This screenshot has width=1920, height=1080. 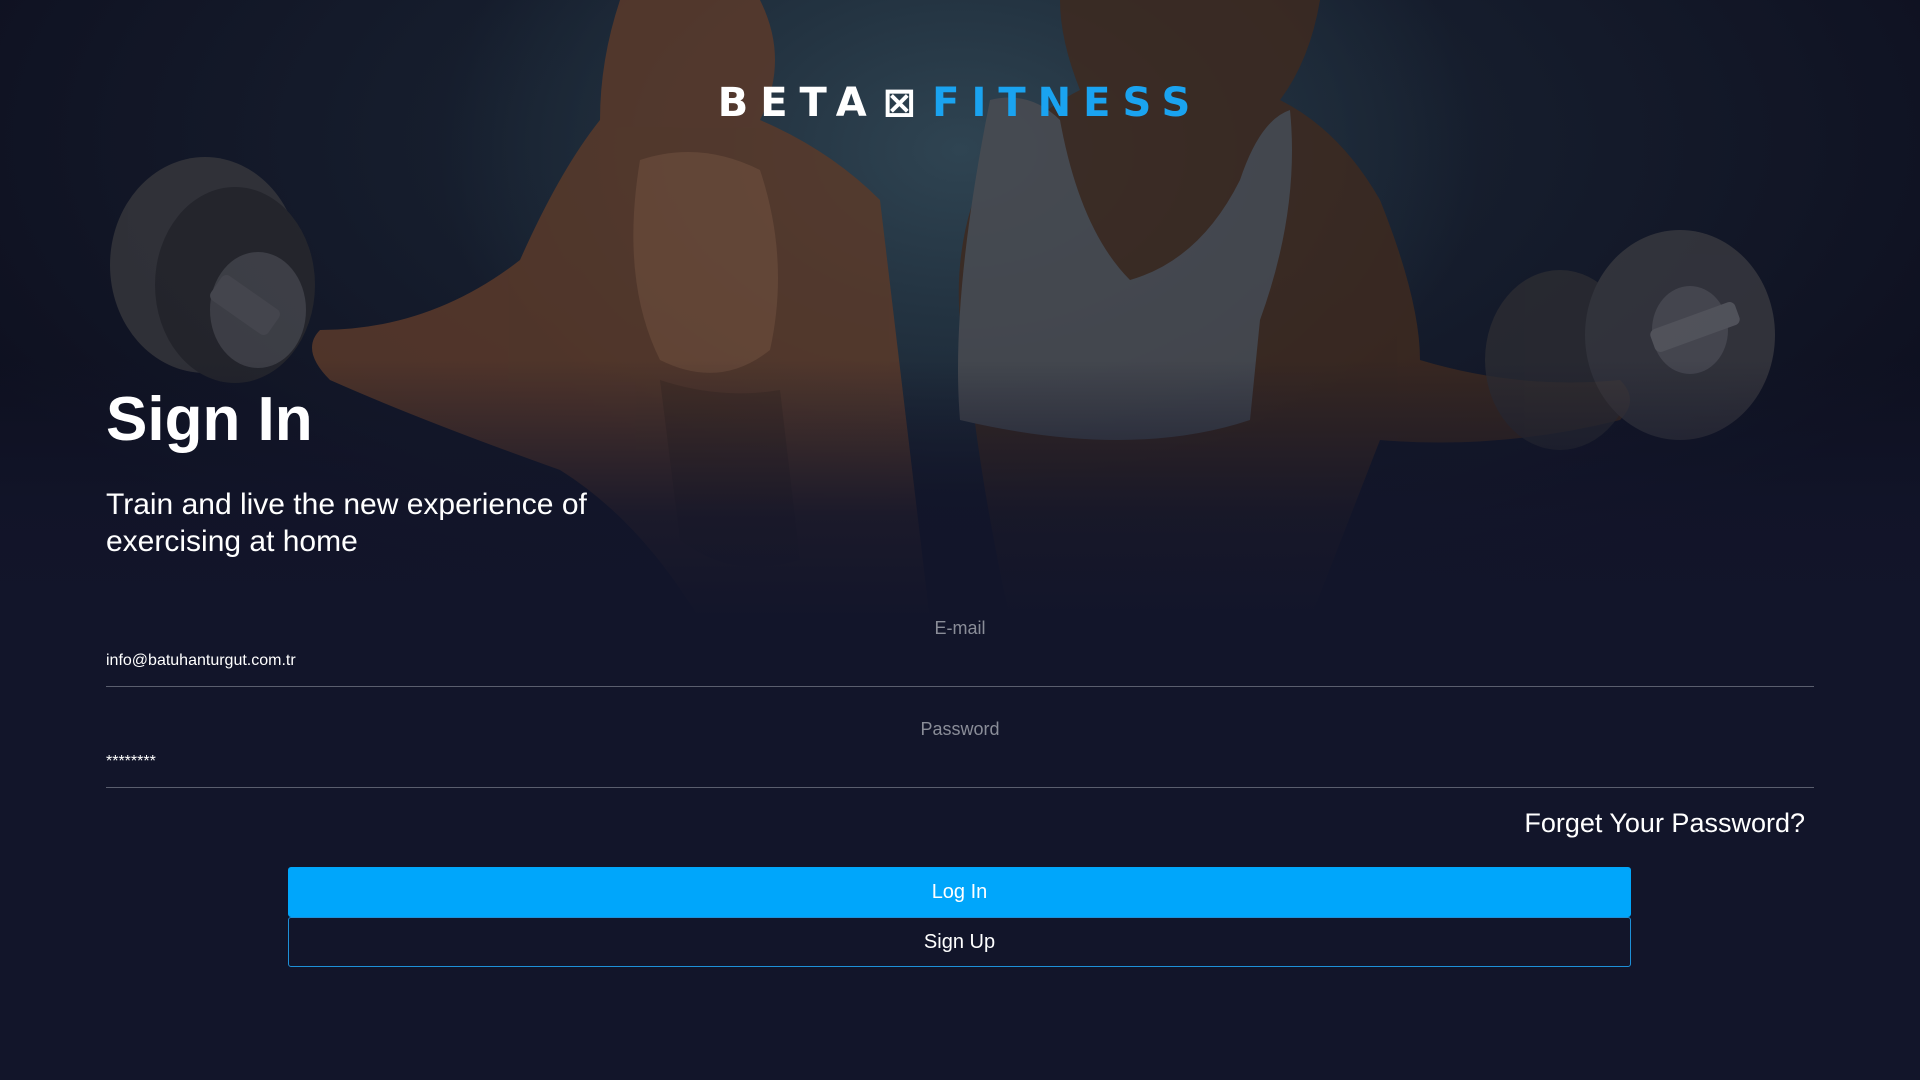 What do you see at coordinates (960, 646) in the screenshot?
I see `email-field: E-mail info@batuhanturgut.com.tr` at bounding box center [960, 646].